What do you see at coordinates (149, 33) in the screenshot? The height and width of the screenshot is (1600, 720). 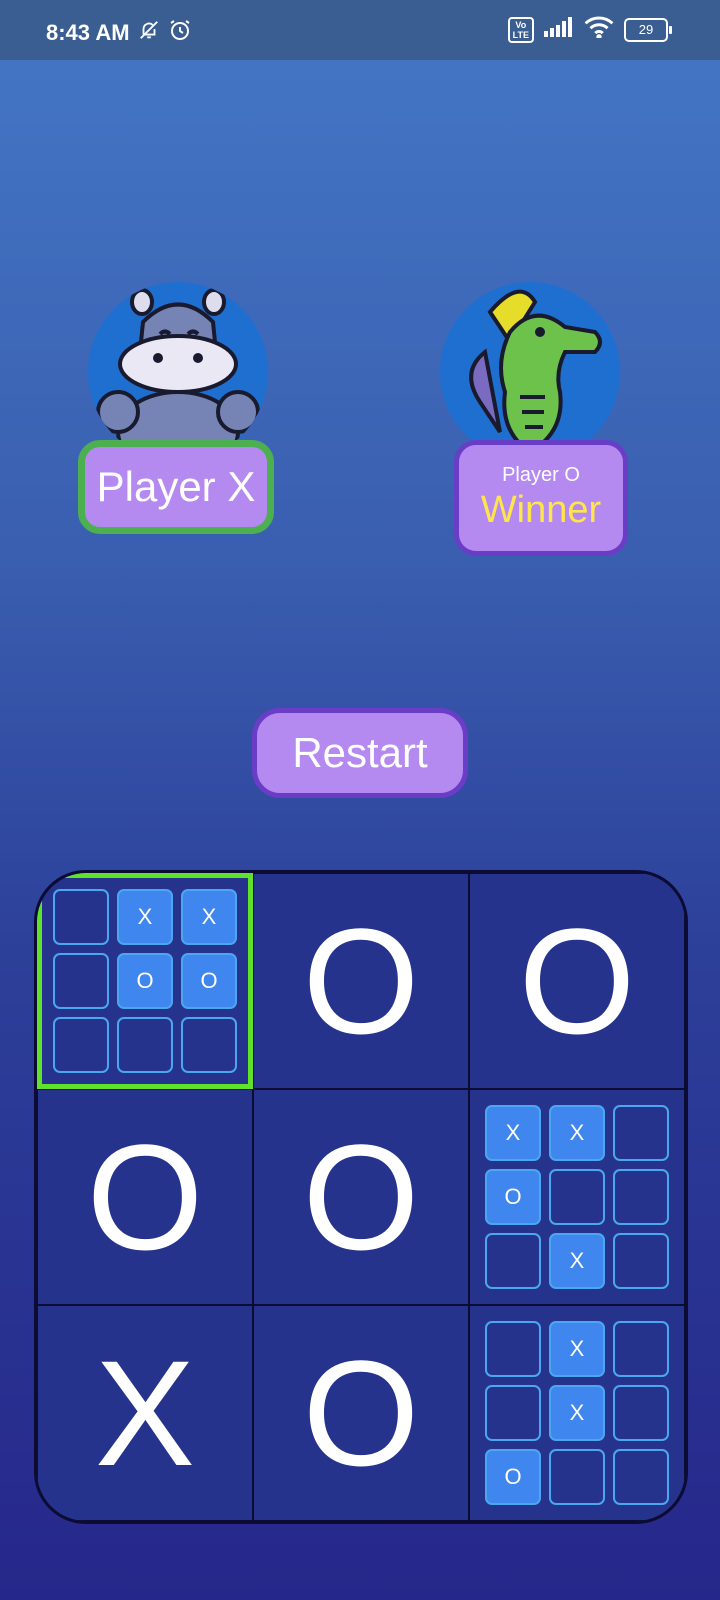 I see `bell-muted-icon` at bounding box center [149, 33].